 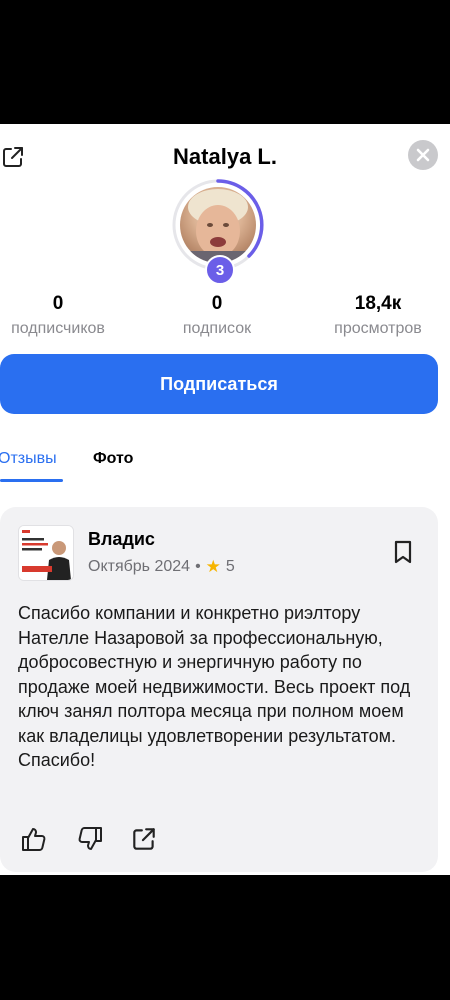 I want to click on stat-followers: 0 подписчиков, so click(x=64, y=315).